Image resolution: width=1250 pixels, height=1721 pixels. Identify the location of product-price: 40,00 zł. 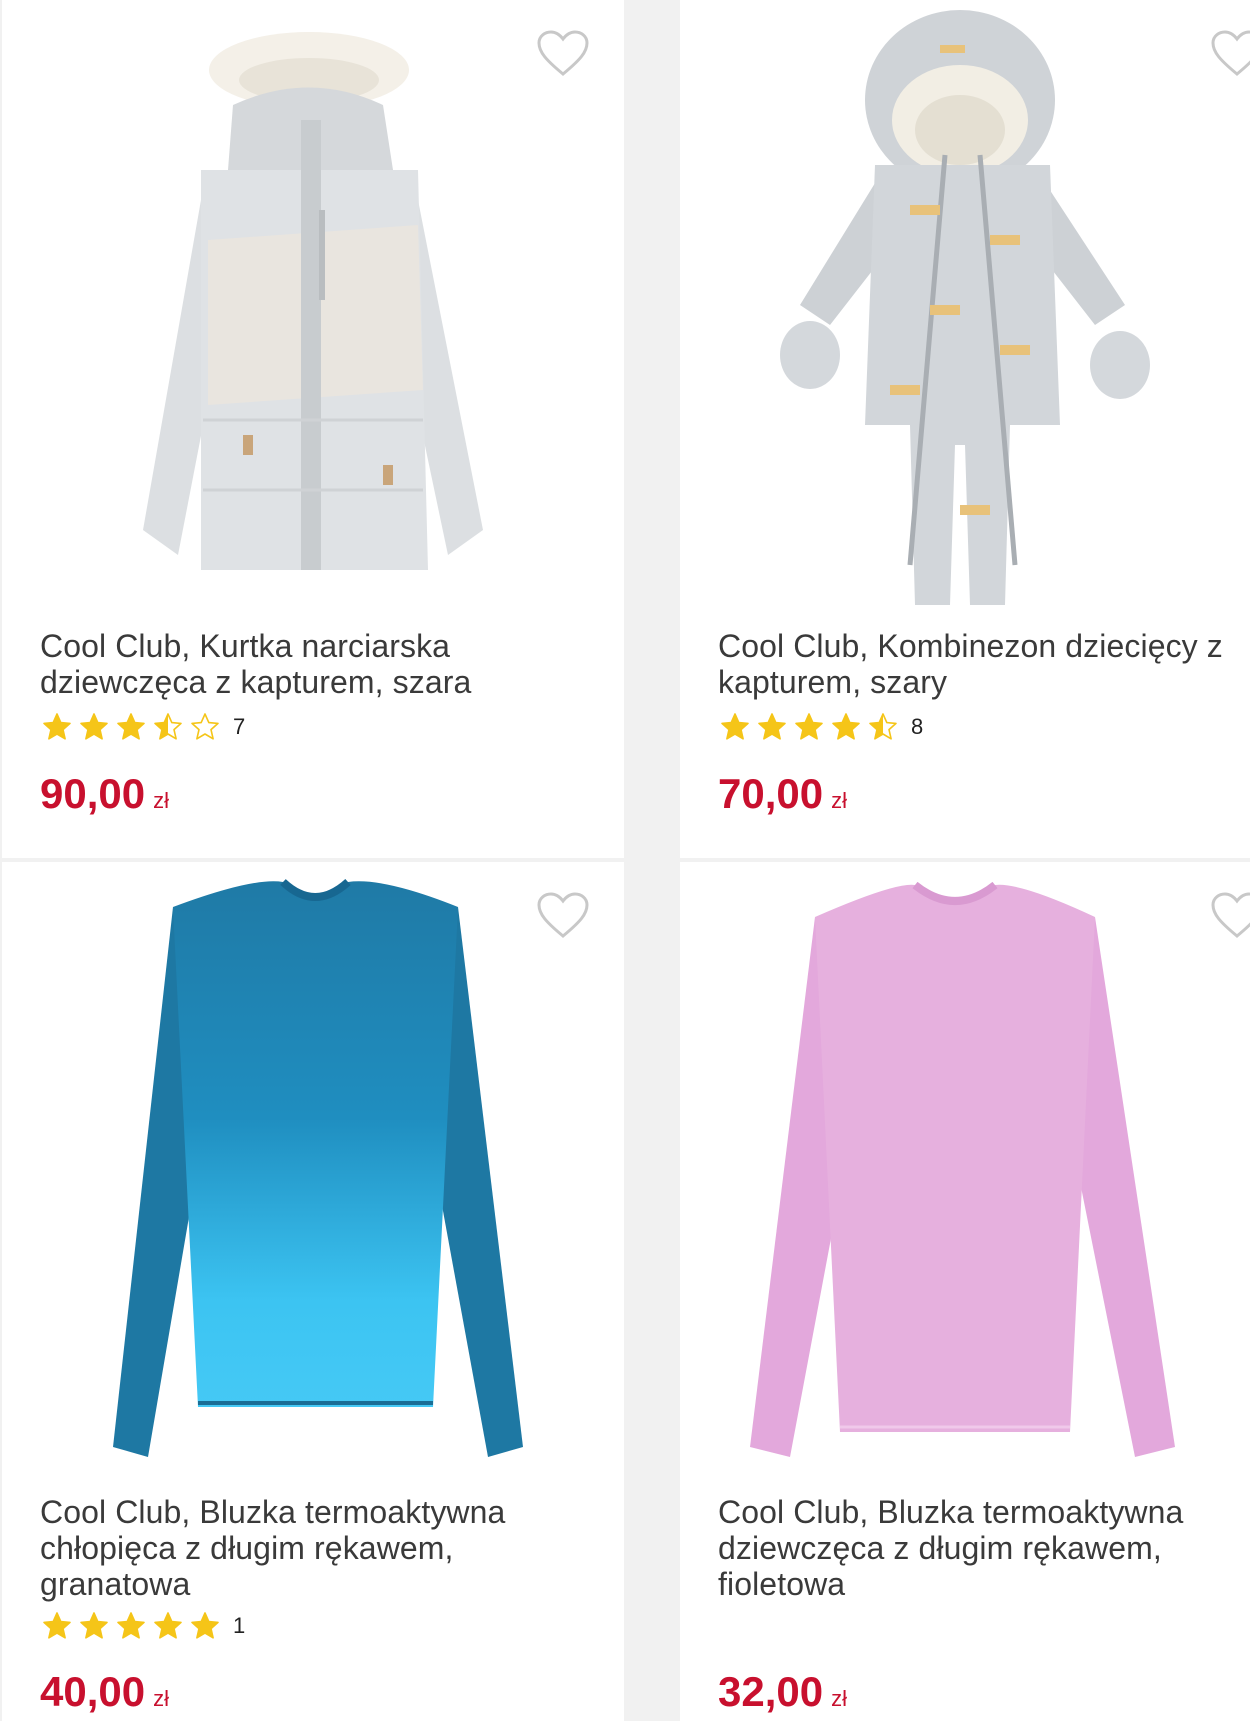
(104, 1694).